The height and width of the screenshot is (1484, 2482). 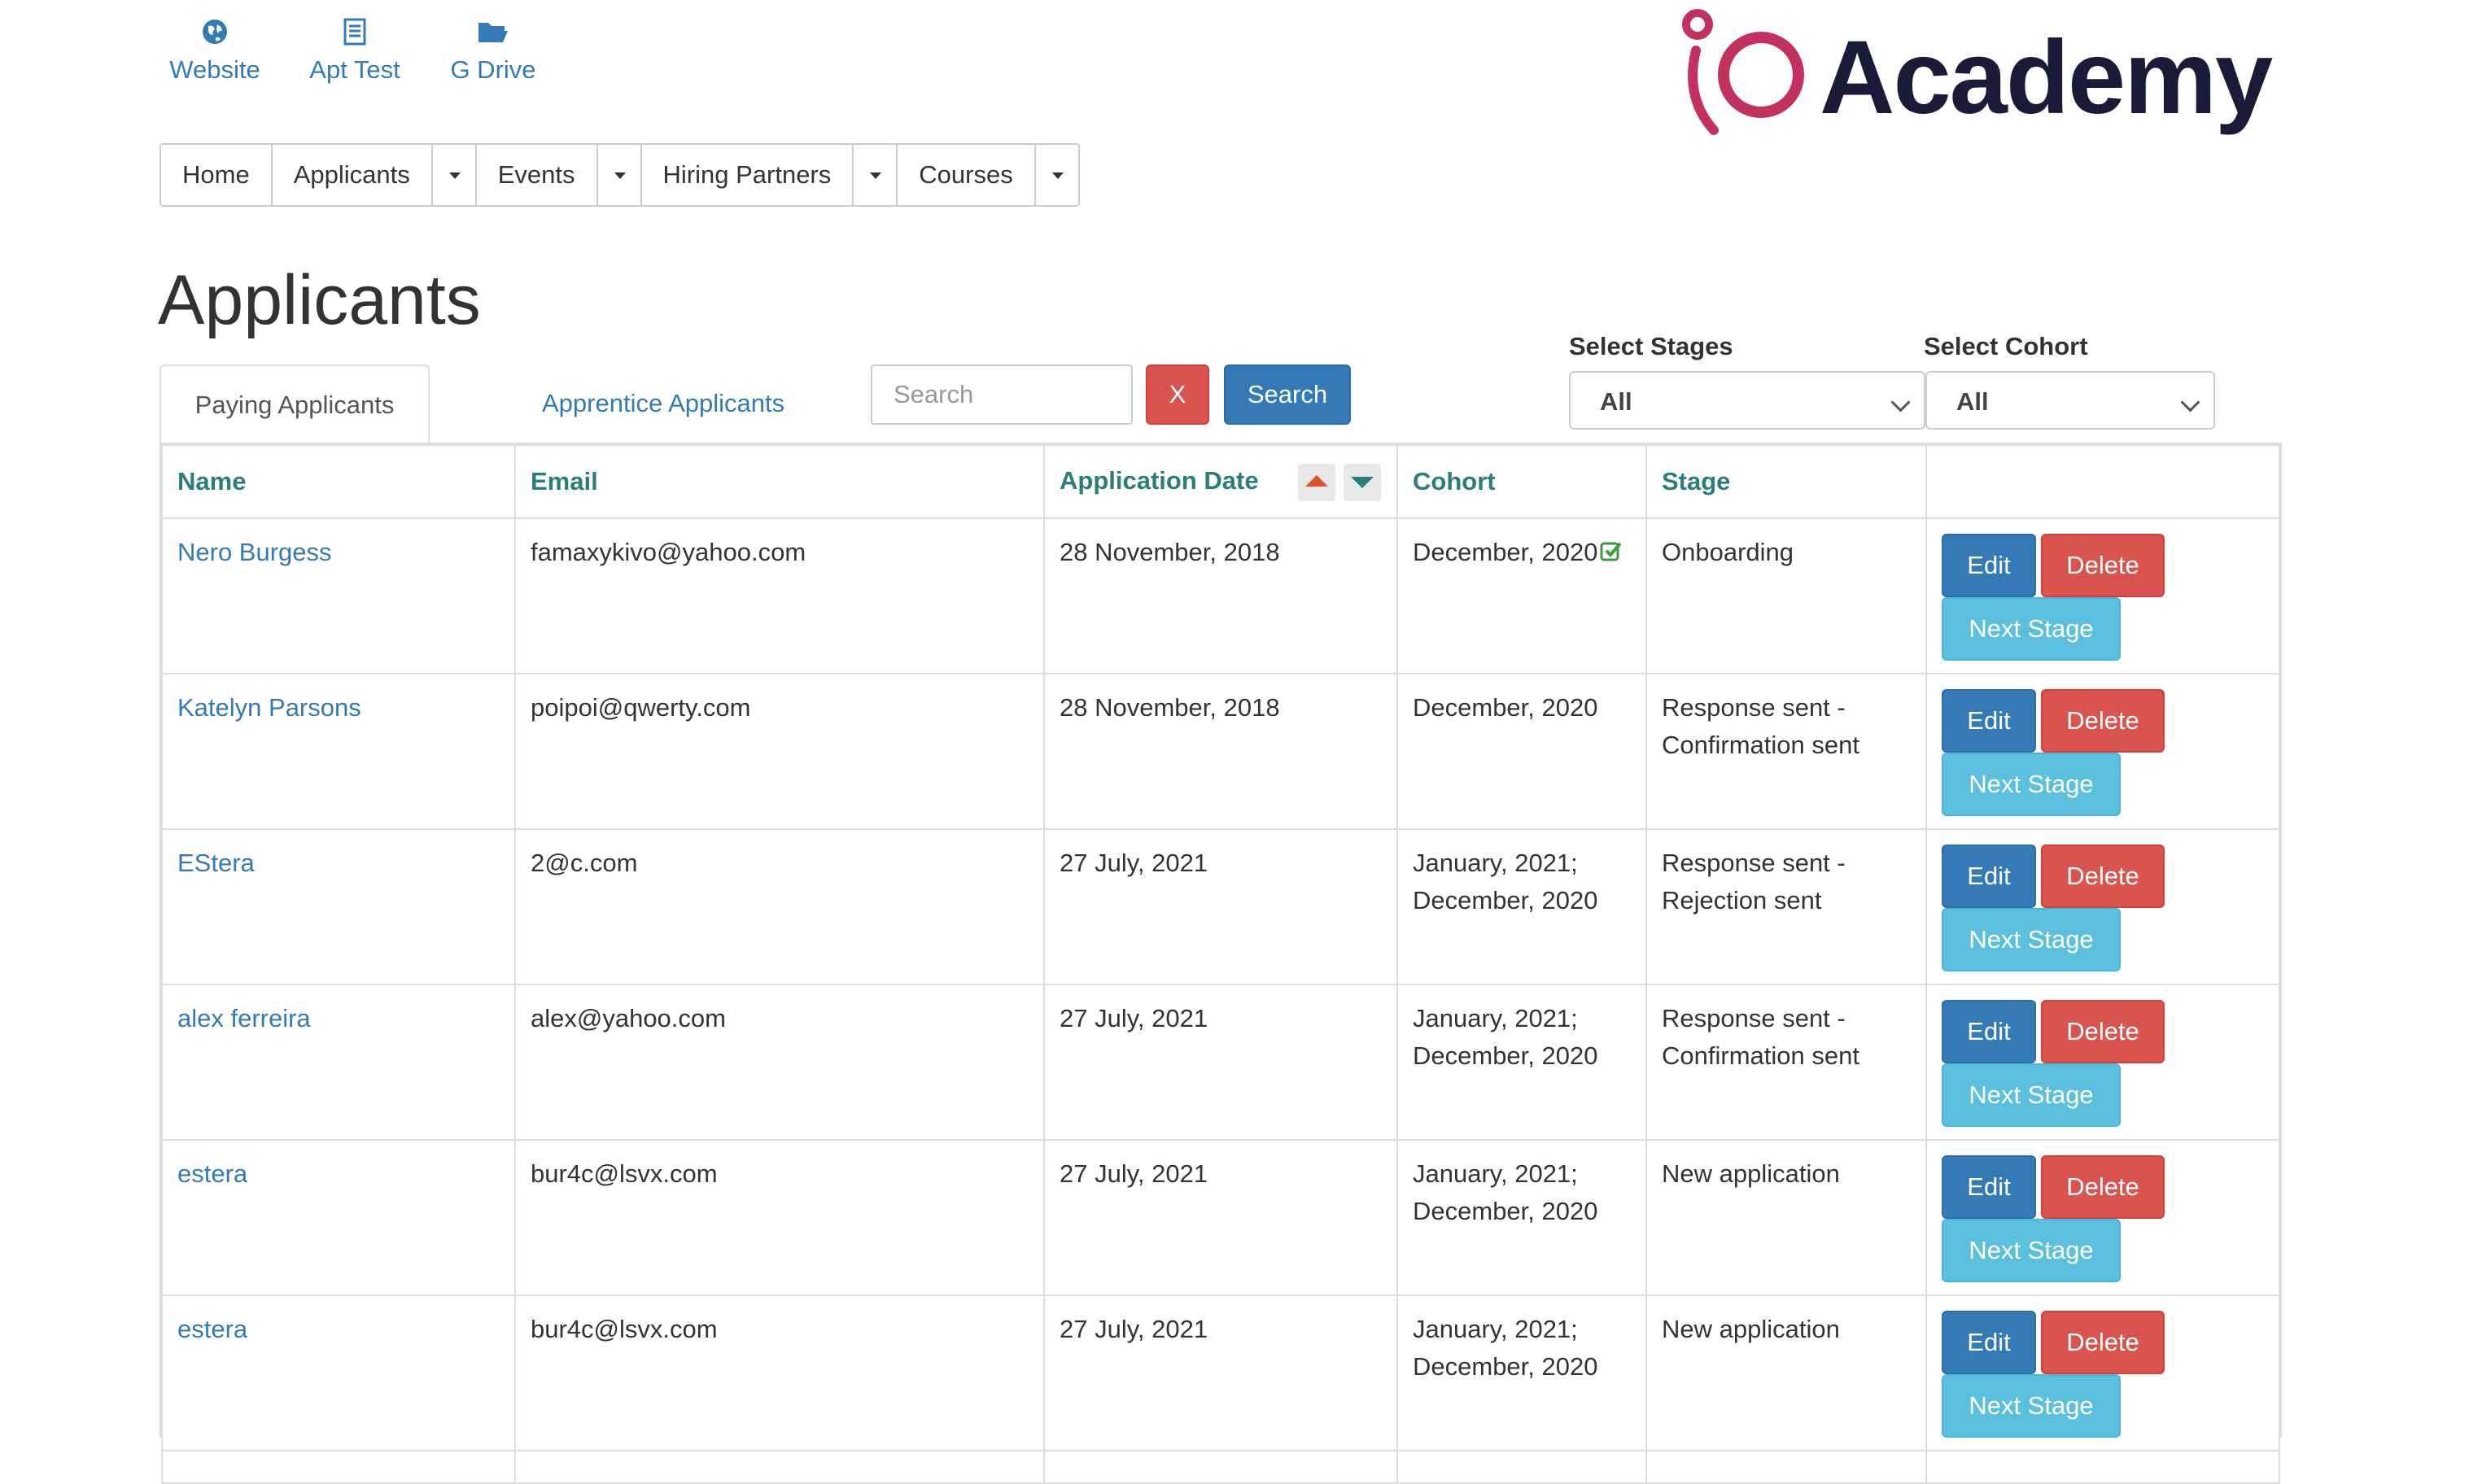 What do you see at coordinates (269, 708) in the screenshot?
I see `applicant-name-link: Katelyn Parsons` at bounding box center [269, 708].